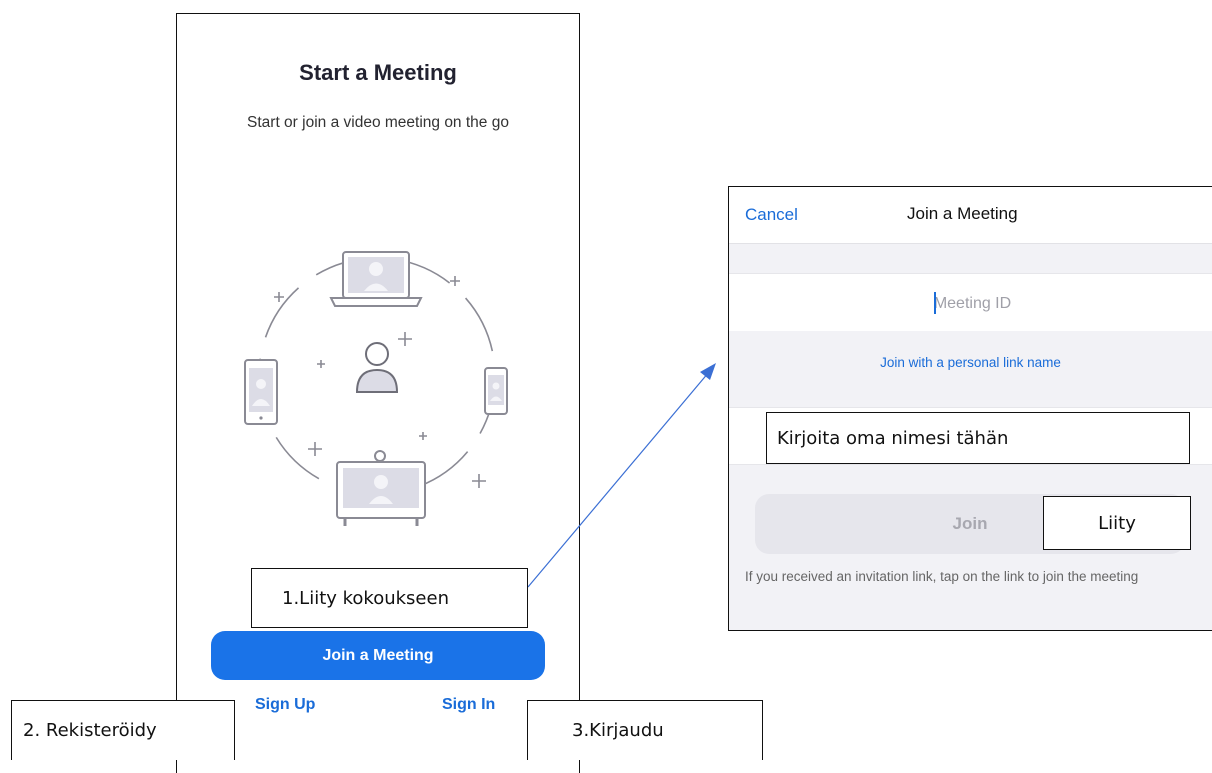  I want to click on meeting-id-input, so click(970, 303).